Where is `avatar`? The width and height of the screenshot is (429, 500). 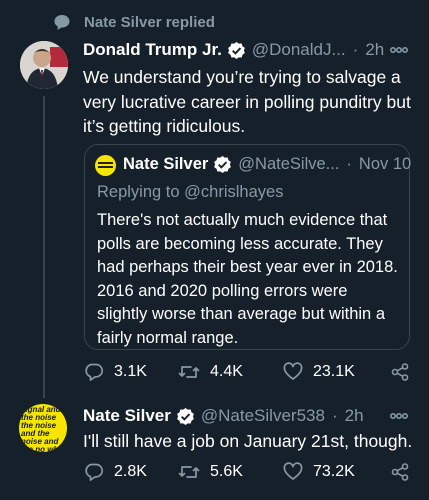 avatar is located at coordinates (44, 65).